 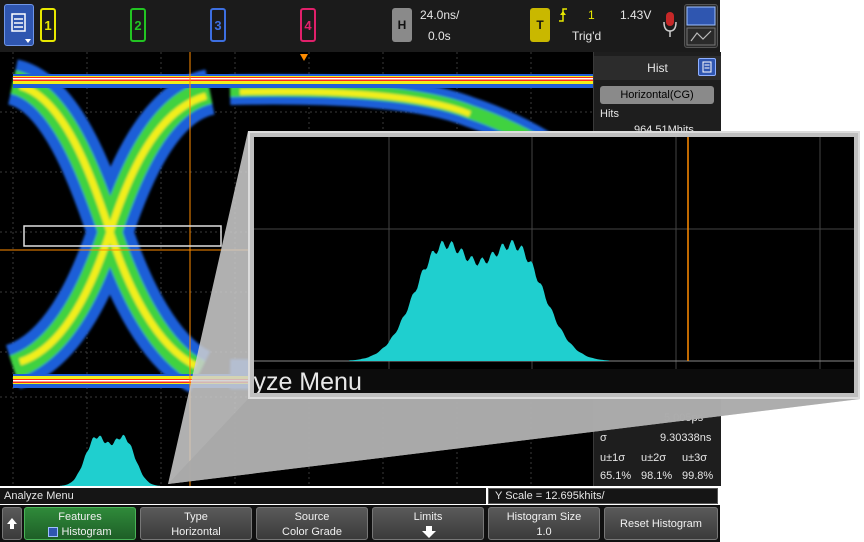 What do you see at coordinates (603, 496) in the screenshot?
I see `y-scale-readout: Y Scale = 12.695khits/` at bounding box center [603, 496].